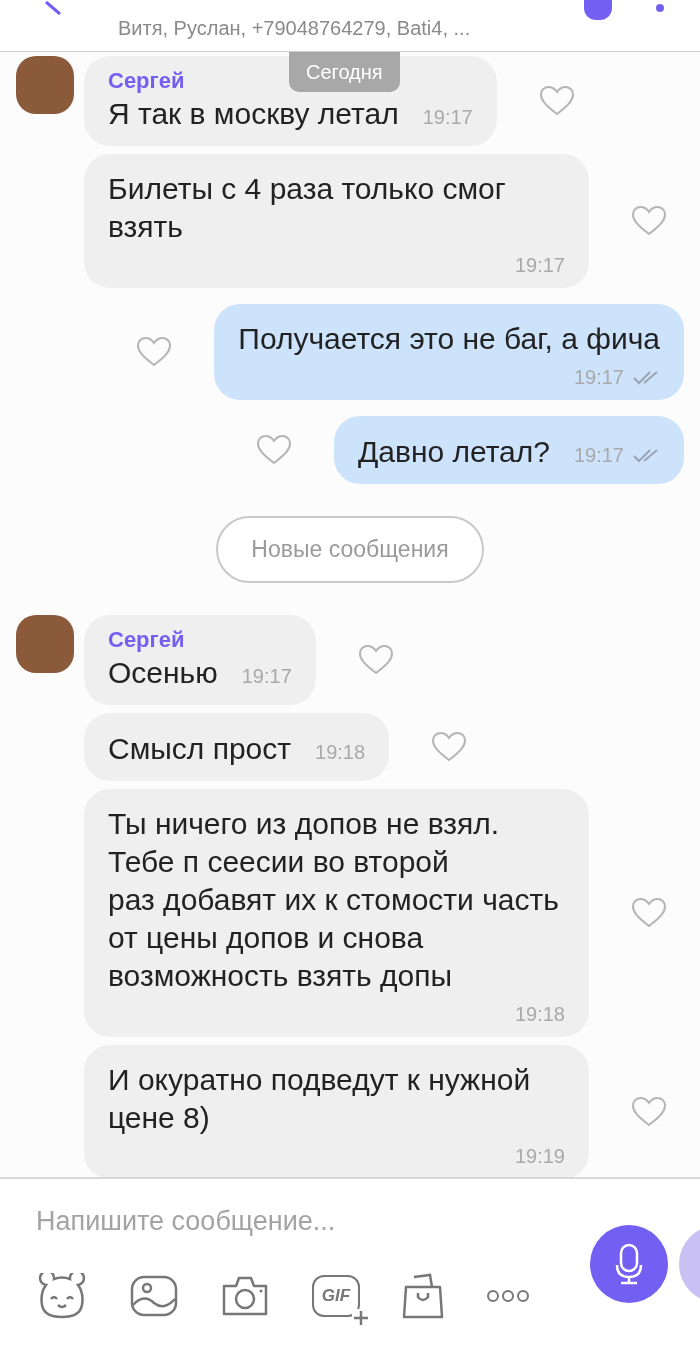 The width and height of the screenshot is (700, 1345). I want to click on message-text: Осенью, so click(163, 672).